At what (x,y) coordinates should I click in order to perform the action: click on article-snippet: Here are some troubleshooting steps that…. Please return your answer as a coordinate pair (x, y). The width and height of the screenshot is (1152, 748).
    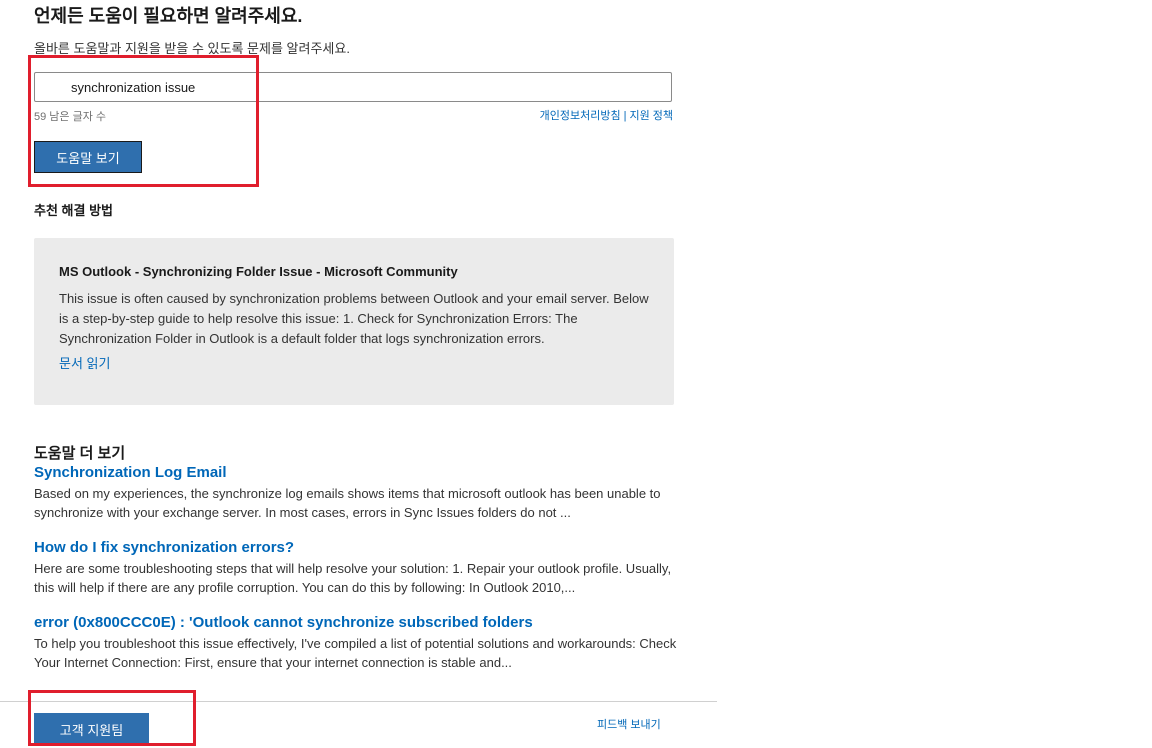
    Looking at the image, I should click on (353, 578).